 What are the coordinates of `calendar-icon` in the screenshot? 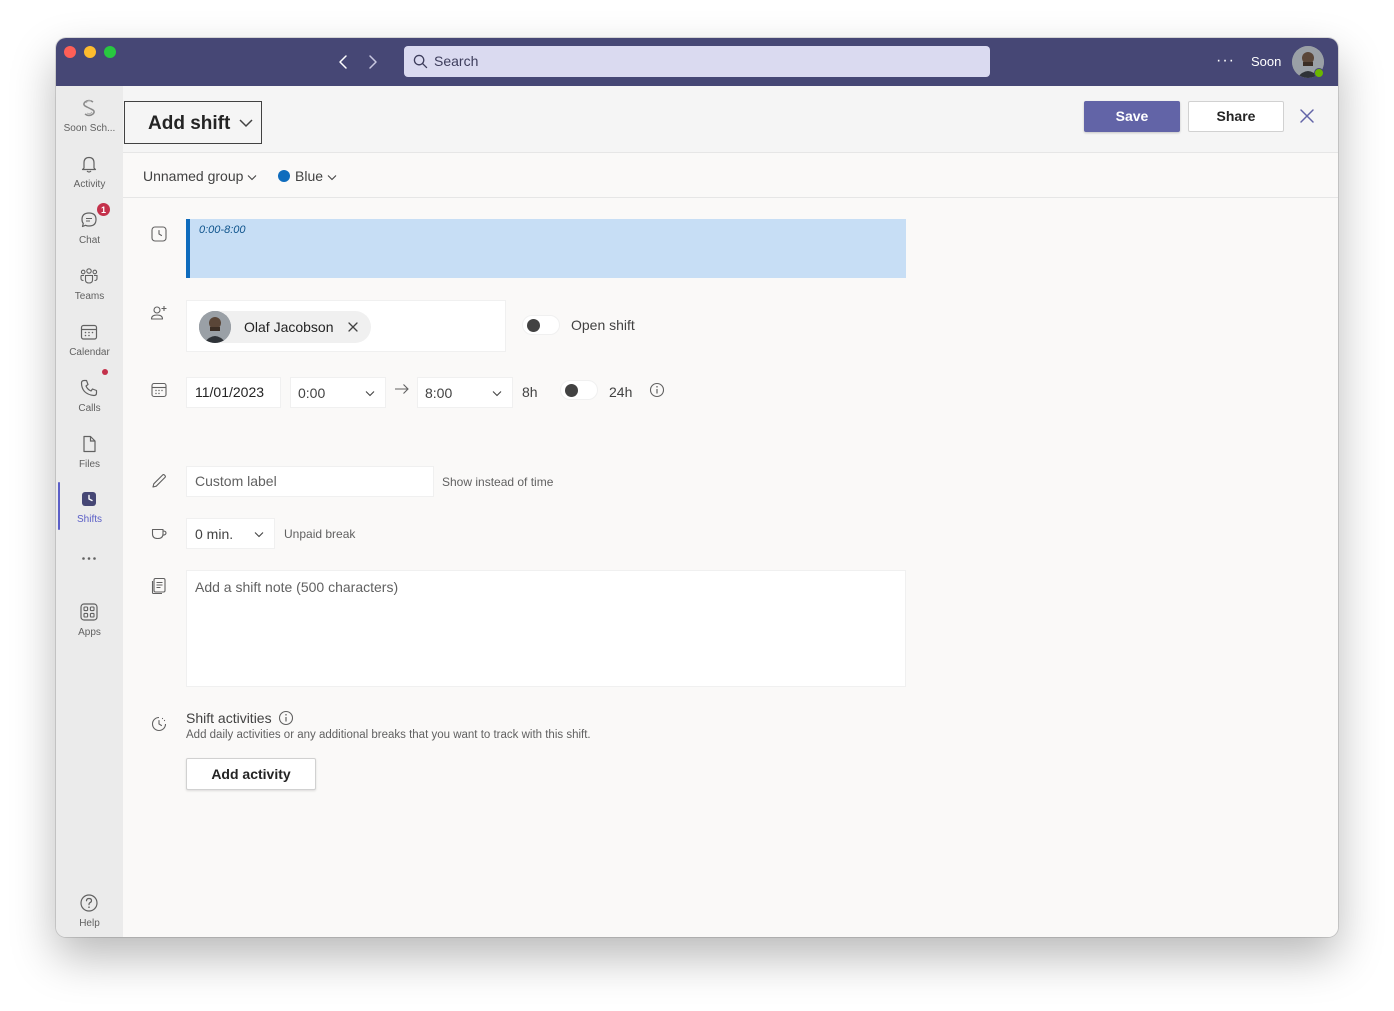 It's located at (89, 332).